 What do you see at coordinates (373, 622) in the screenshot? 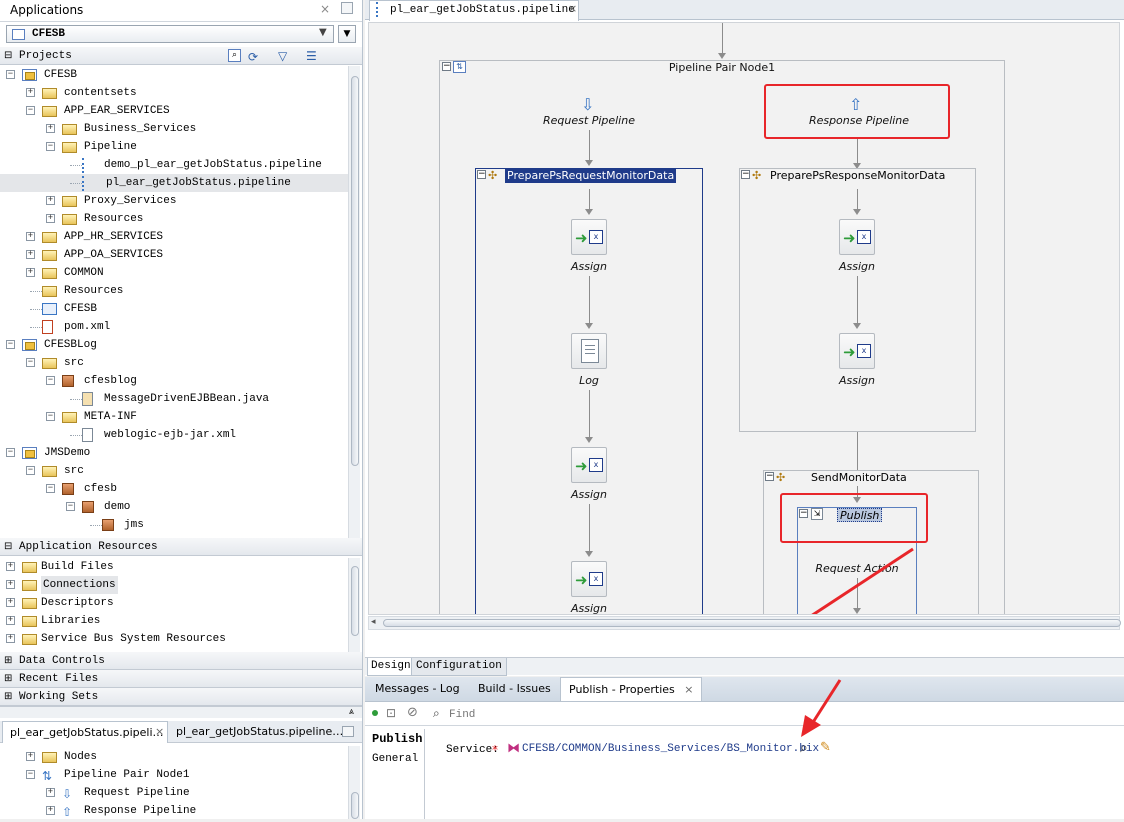
I see `scroll-left-icon: ◂` at bounding box center [373, 622].